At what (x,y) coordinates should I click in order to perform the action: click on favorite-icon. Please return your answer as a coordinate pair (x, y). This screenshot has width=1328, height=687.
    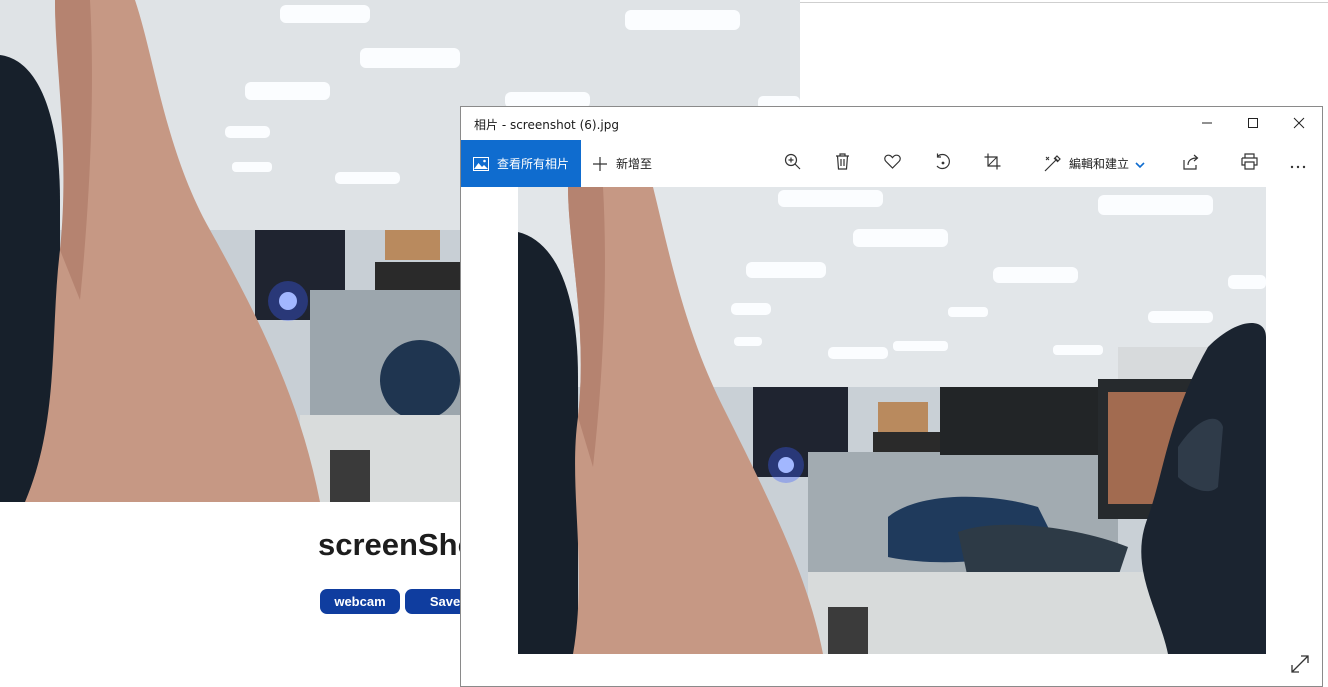
    Looking at the image, I should click on (892, 163).